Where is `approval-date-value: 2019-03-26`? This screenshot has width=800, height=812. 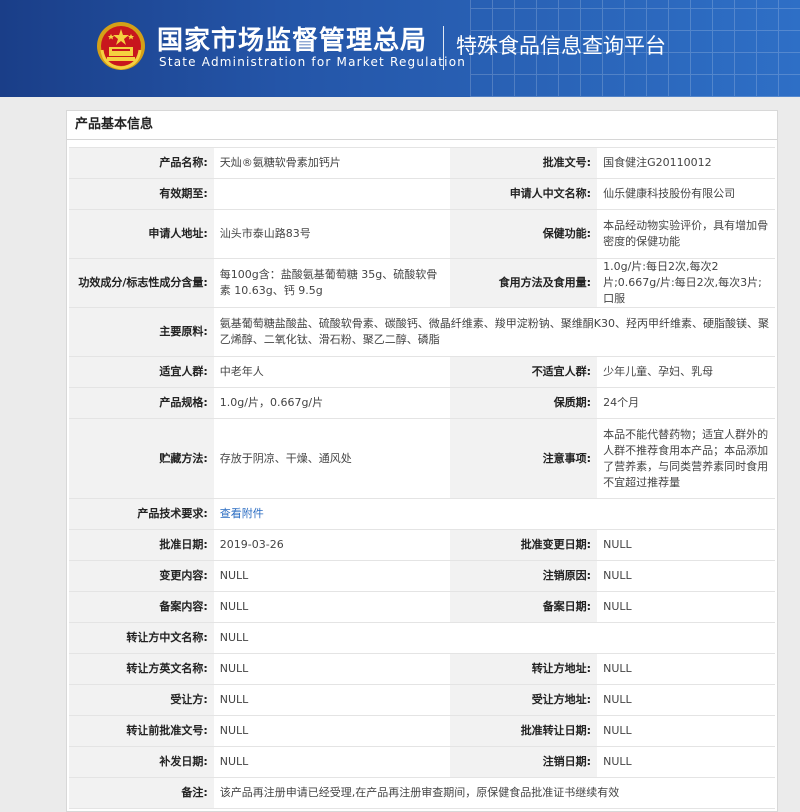
approval-date-value: 2019-03-26 is located at coordinates (331, 545).